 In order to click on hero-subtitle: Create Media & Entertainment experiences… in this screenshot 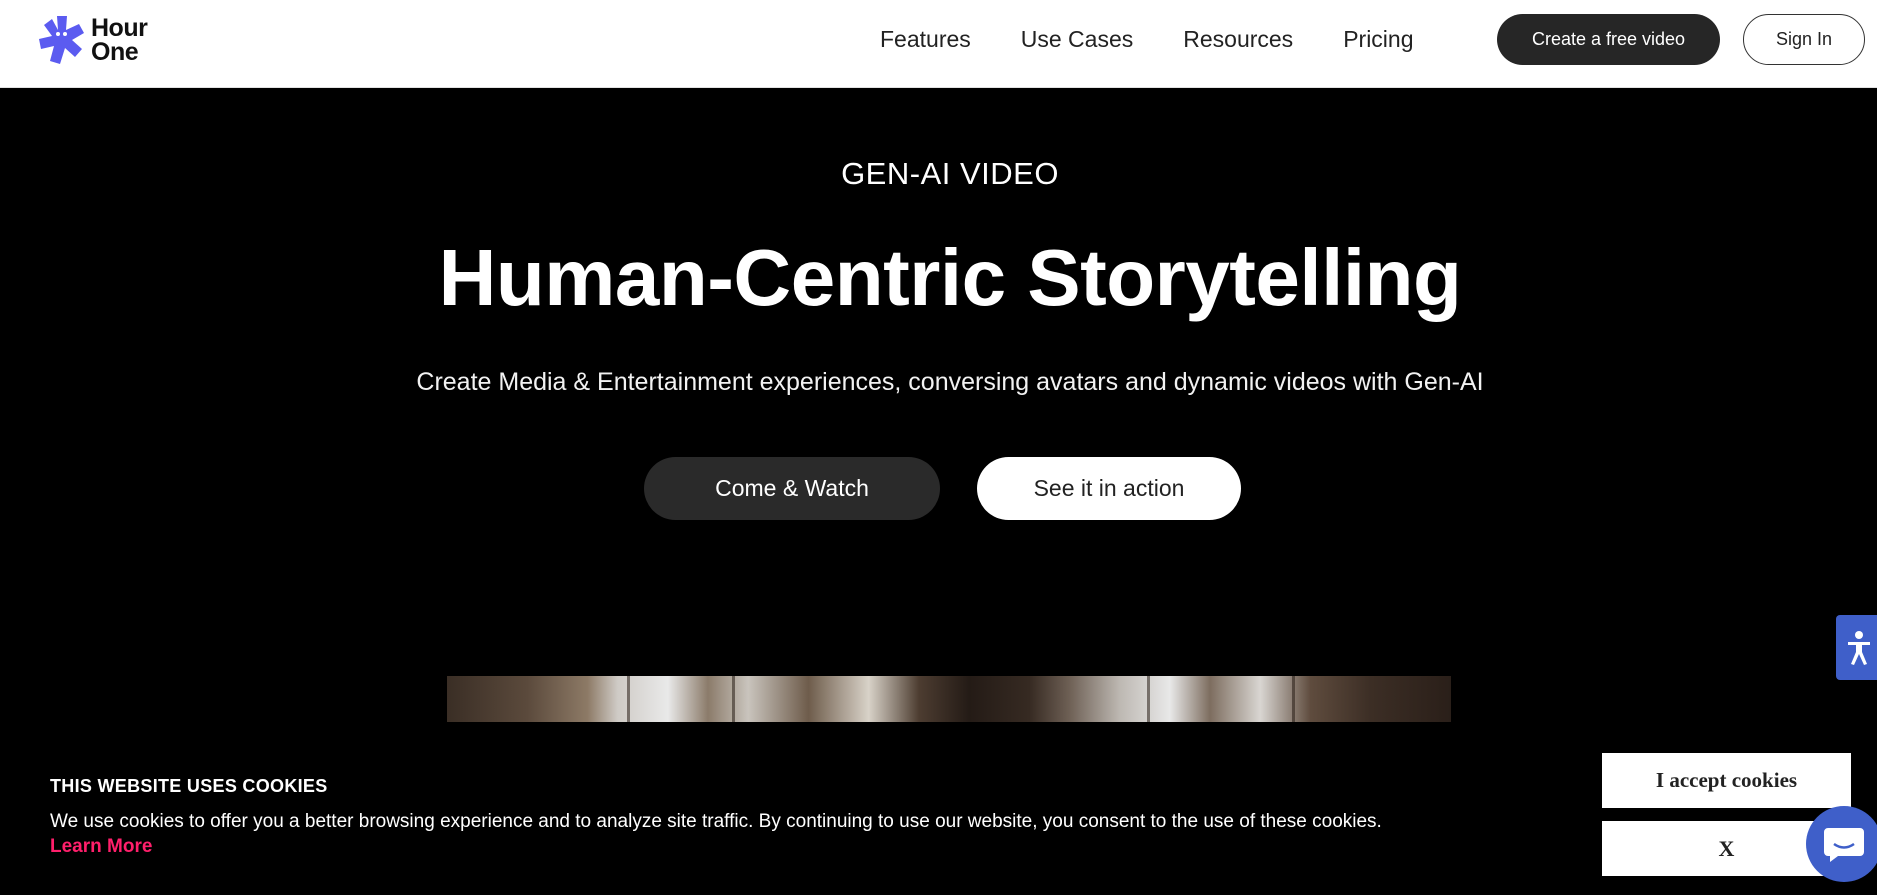, I will do `click(950, 382)`.